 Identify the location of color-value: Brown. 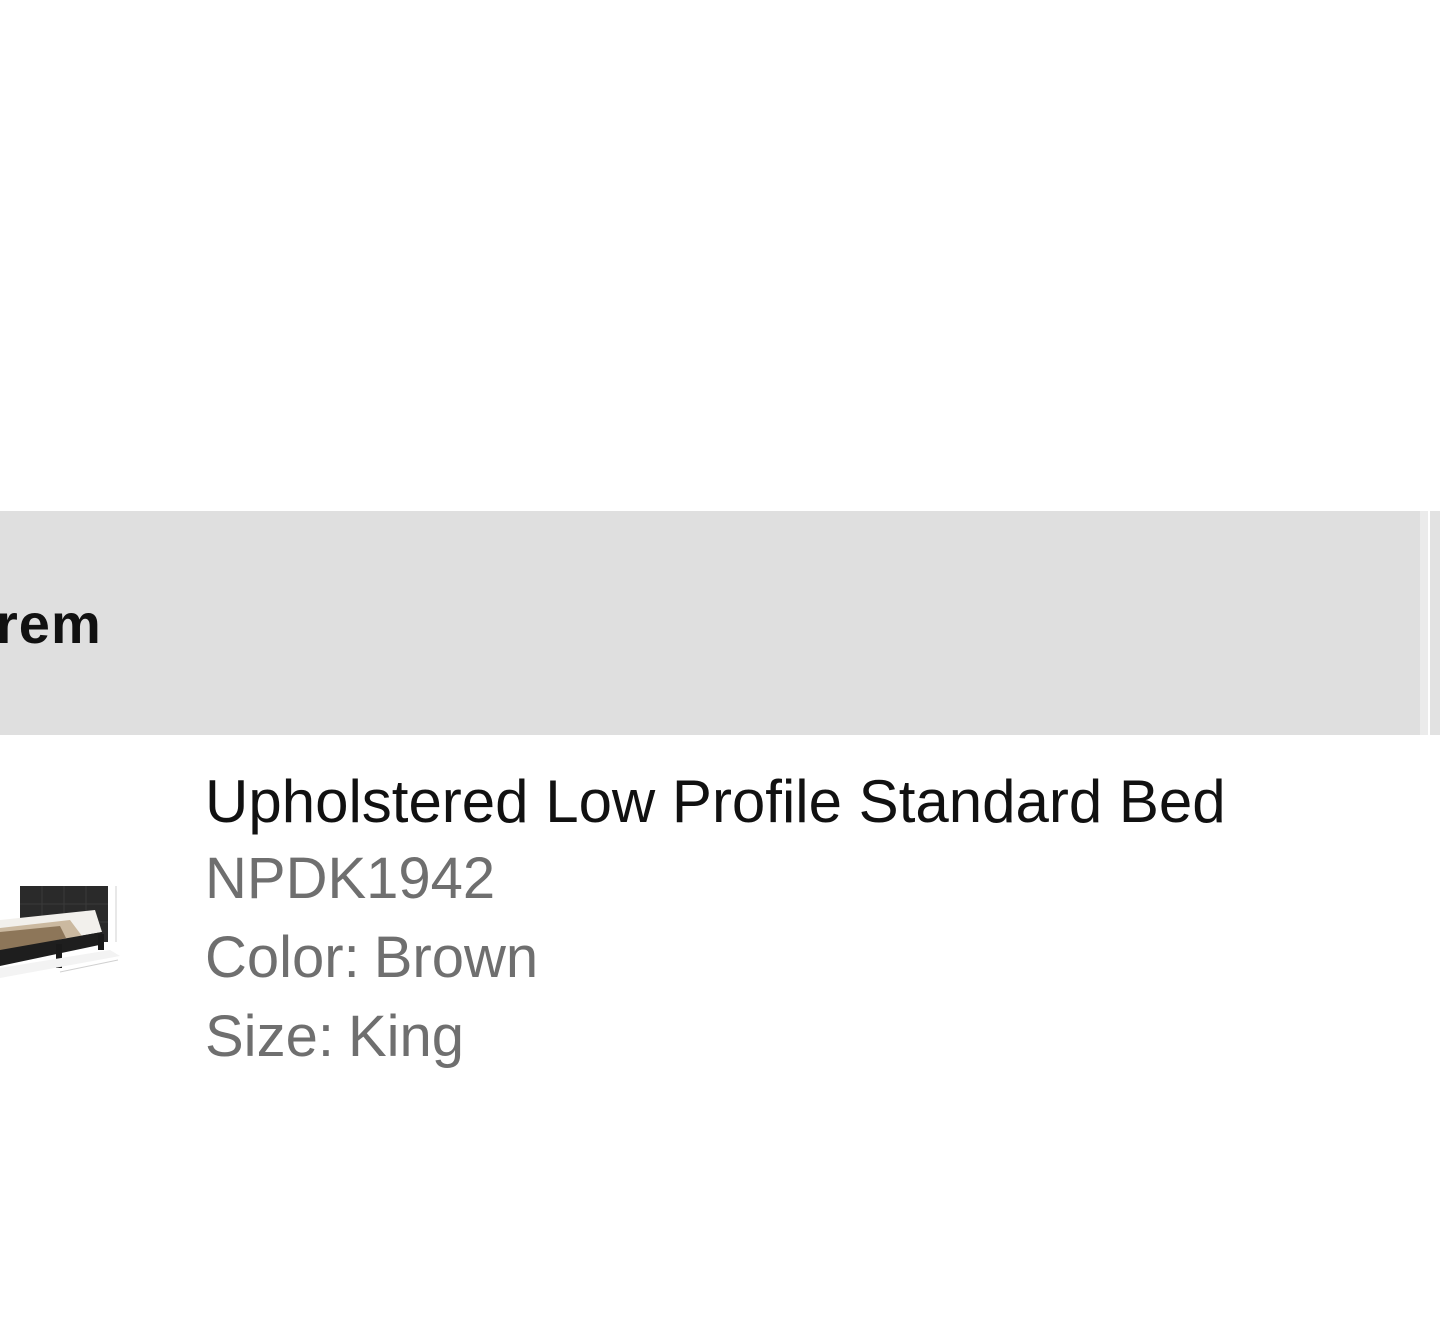
(456, 957).